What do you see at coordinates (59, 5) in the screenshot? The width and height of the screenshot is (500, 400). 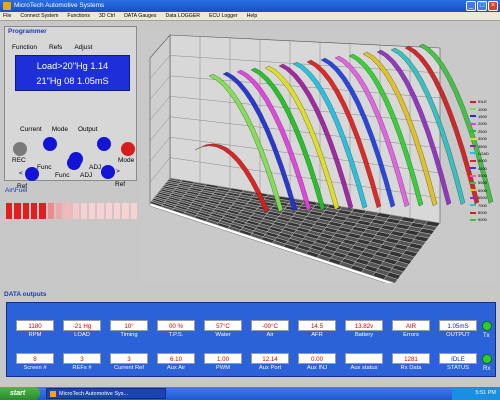 I see `window-title: MicroTech Automotive Systems` at bounding box center [59, 5].